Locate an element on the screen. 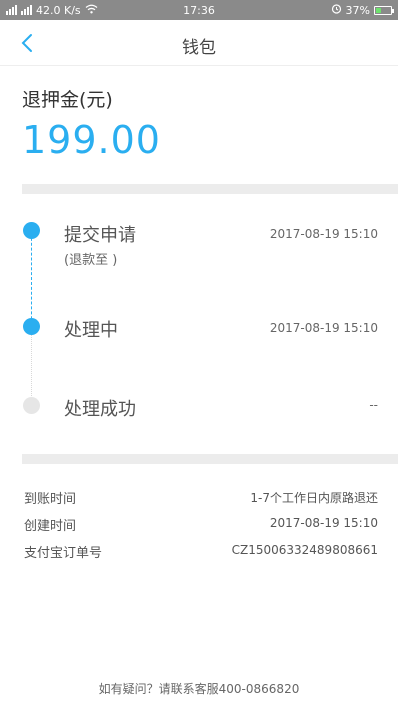 Image resolution: width=398 pixels, height=709 pixels. customer-service-hint: 如有疑问？请联系客服400-0866820 is located at coordinates (199, 689).